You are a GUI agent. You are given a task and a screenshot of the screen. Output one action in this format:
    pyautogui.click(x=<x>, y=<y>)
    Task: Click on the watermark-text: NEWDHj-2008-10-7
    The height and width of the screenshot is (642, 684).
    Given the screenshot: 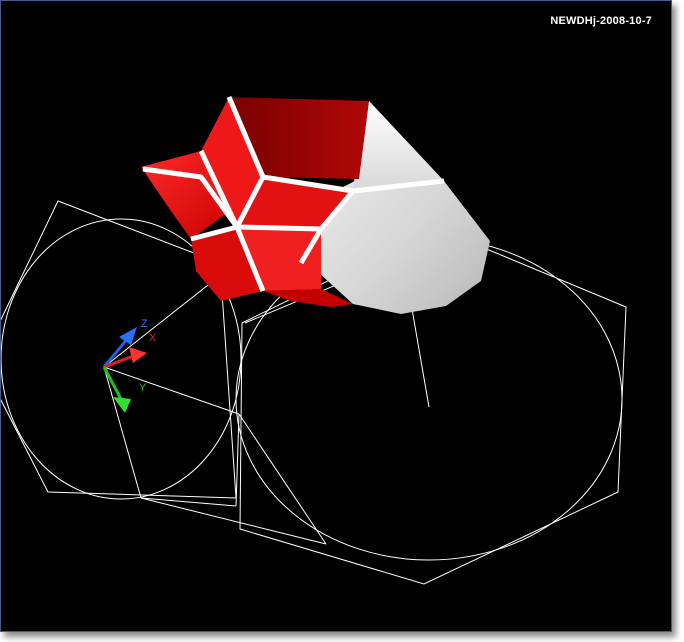 What is the action you would take?
    pyautogui.click(x=601, y=21)
    